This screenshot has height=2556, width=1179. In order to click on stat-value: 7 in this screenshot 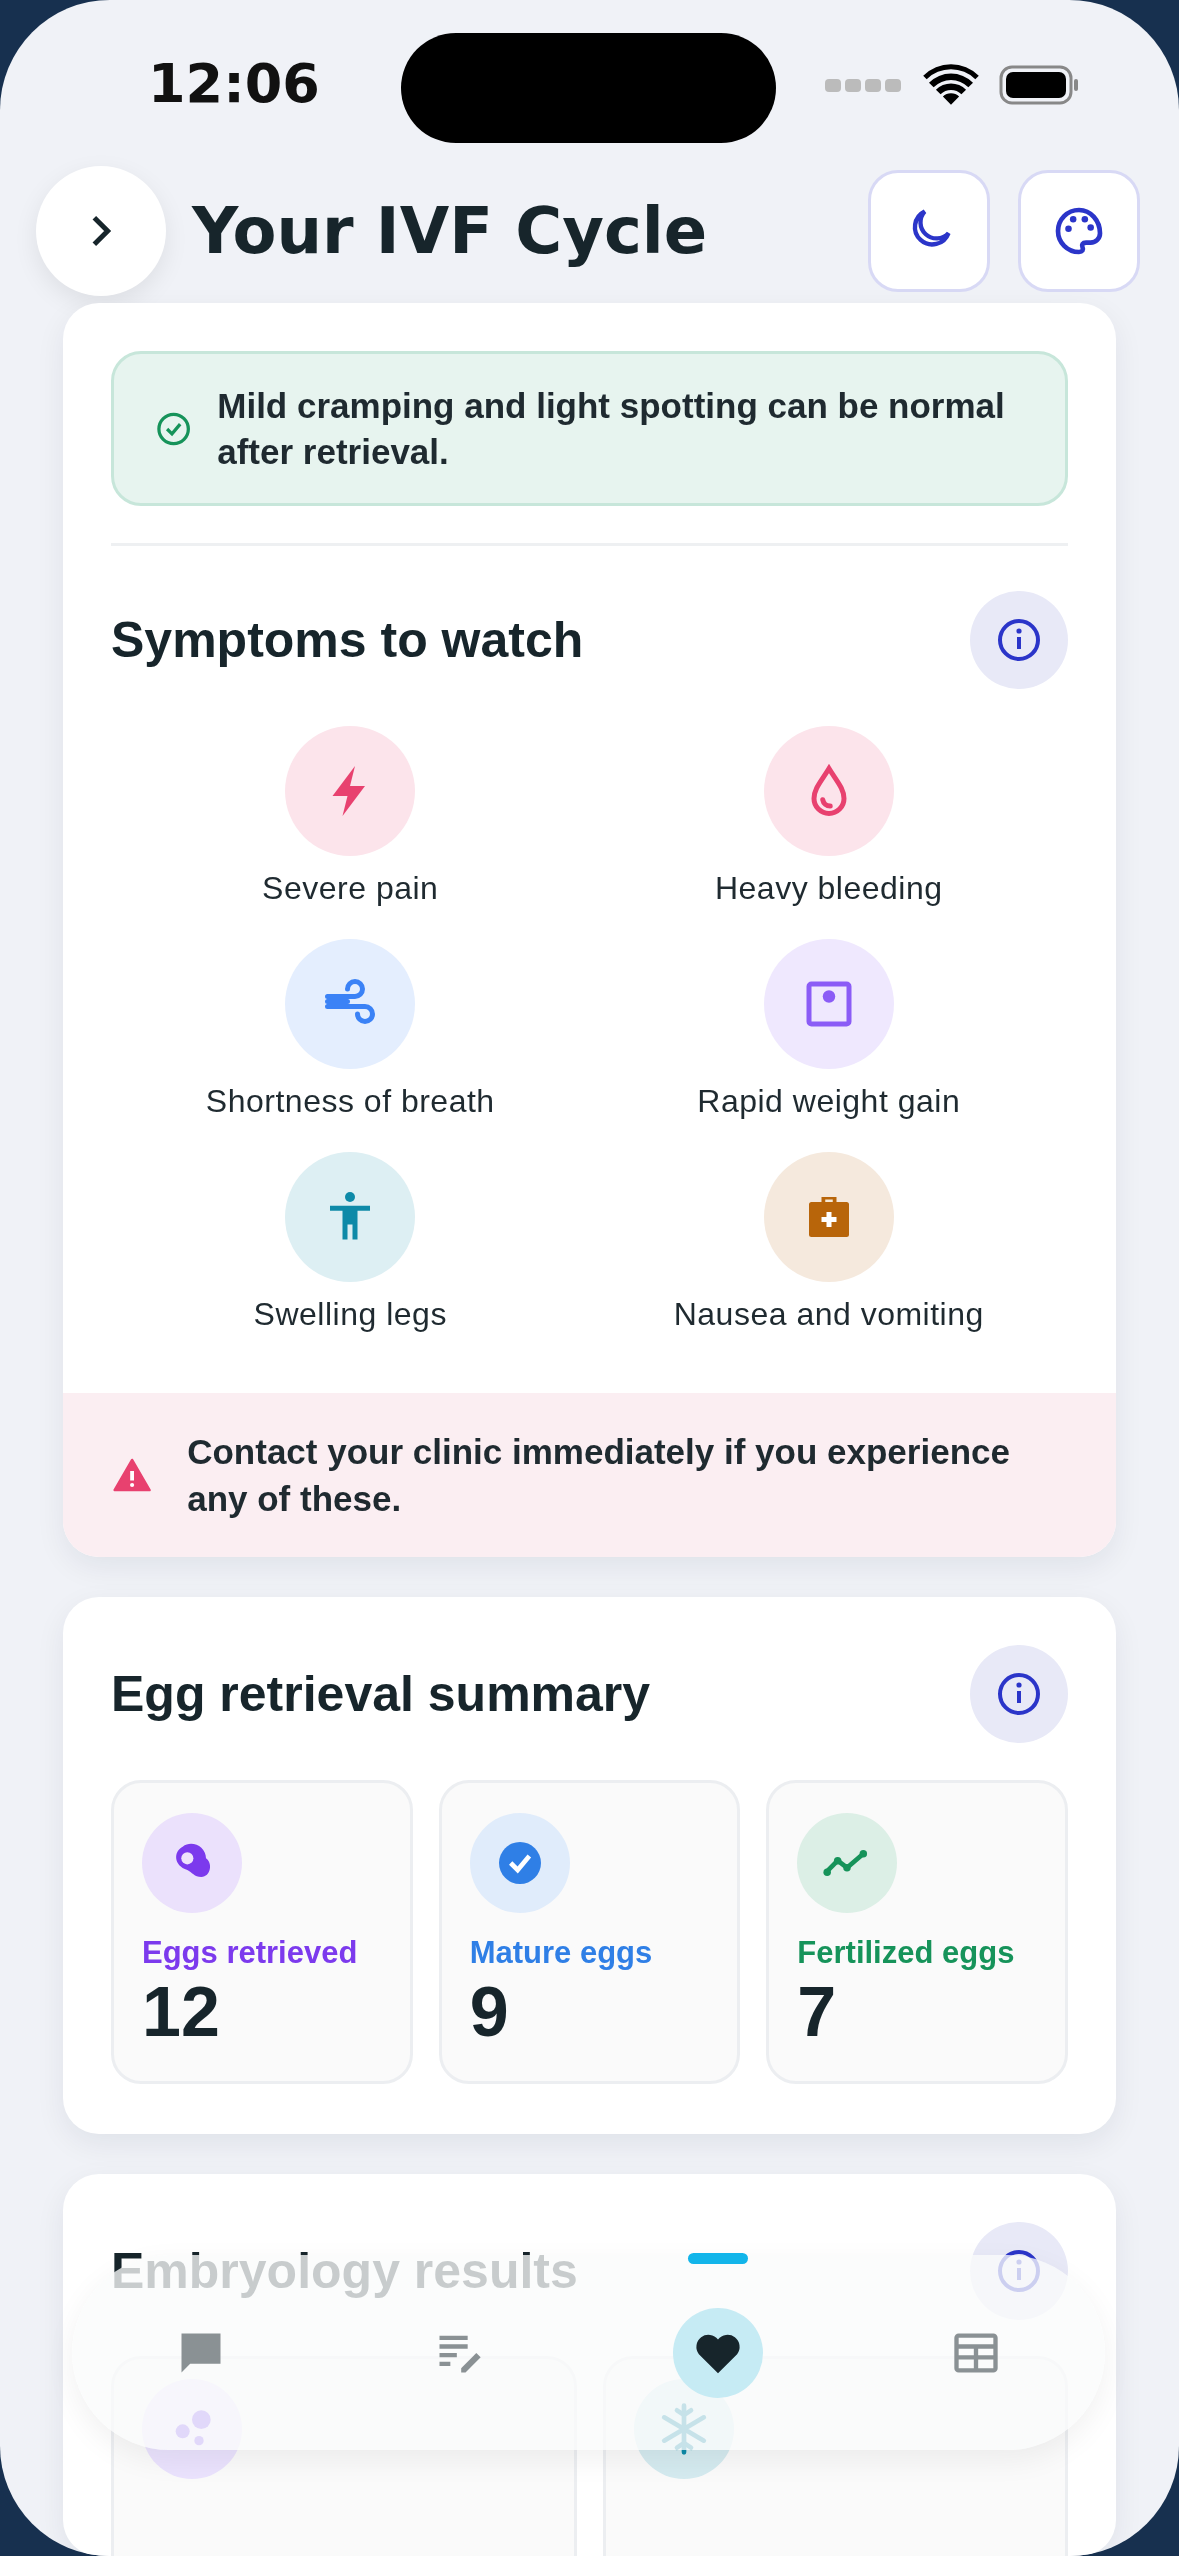, I will do `click(817, 2012)`.